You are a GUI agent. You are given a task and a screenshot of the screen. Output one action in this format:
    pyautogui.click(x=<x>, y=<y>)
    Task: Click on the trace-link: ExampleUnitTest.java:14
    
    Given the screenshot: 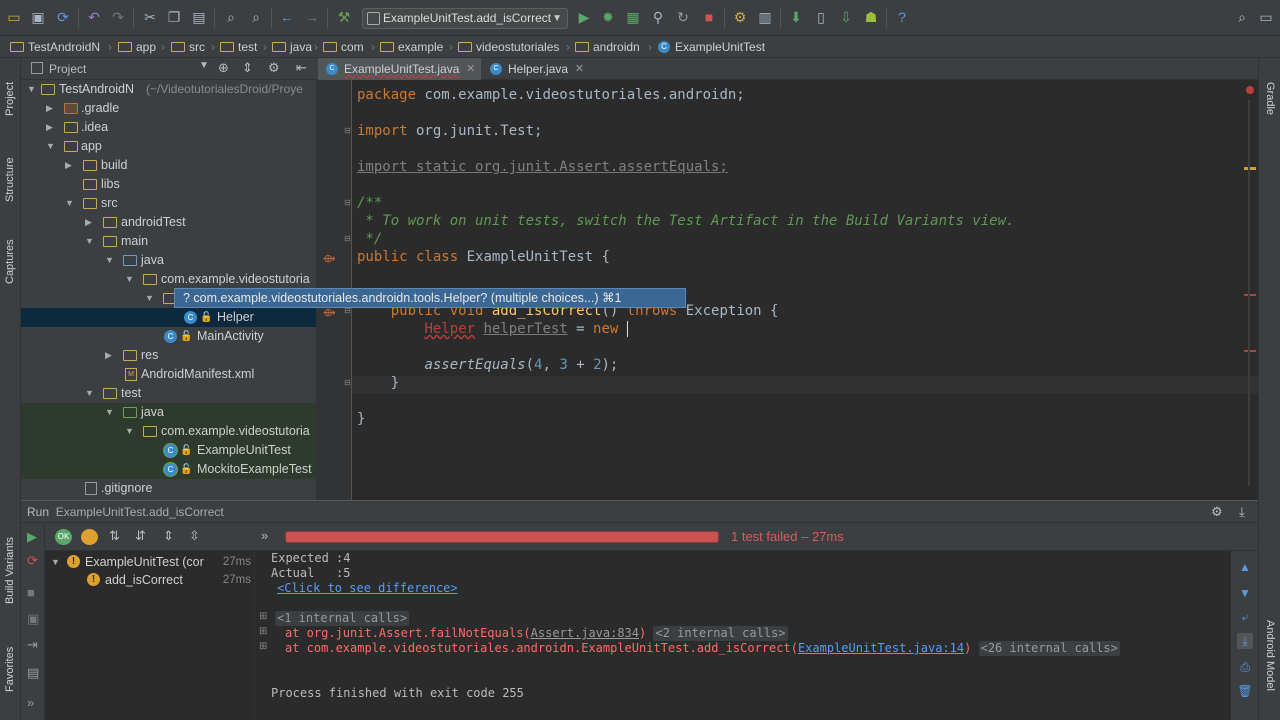 What is the action you would take?
    pyautogui.click(x=881, y=648)
    